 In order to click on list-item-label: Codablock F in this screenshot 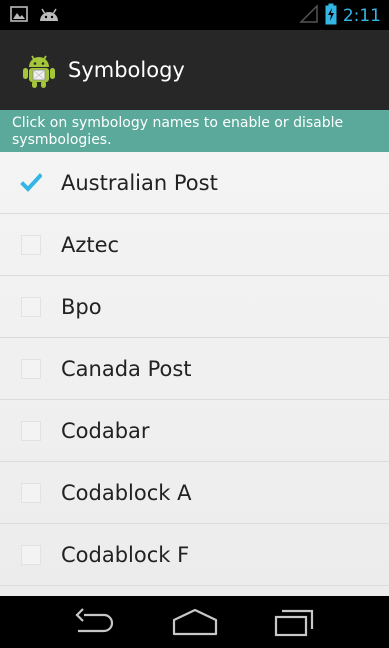, I will do `click(125, 554)`.